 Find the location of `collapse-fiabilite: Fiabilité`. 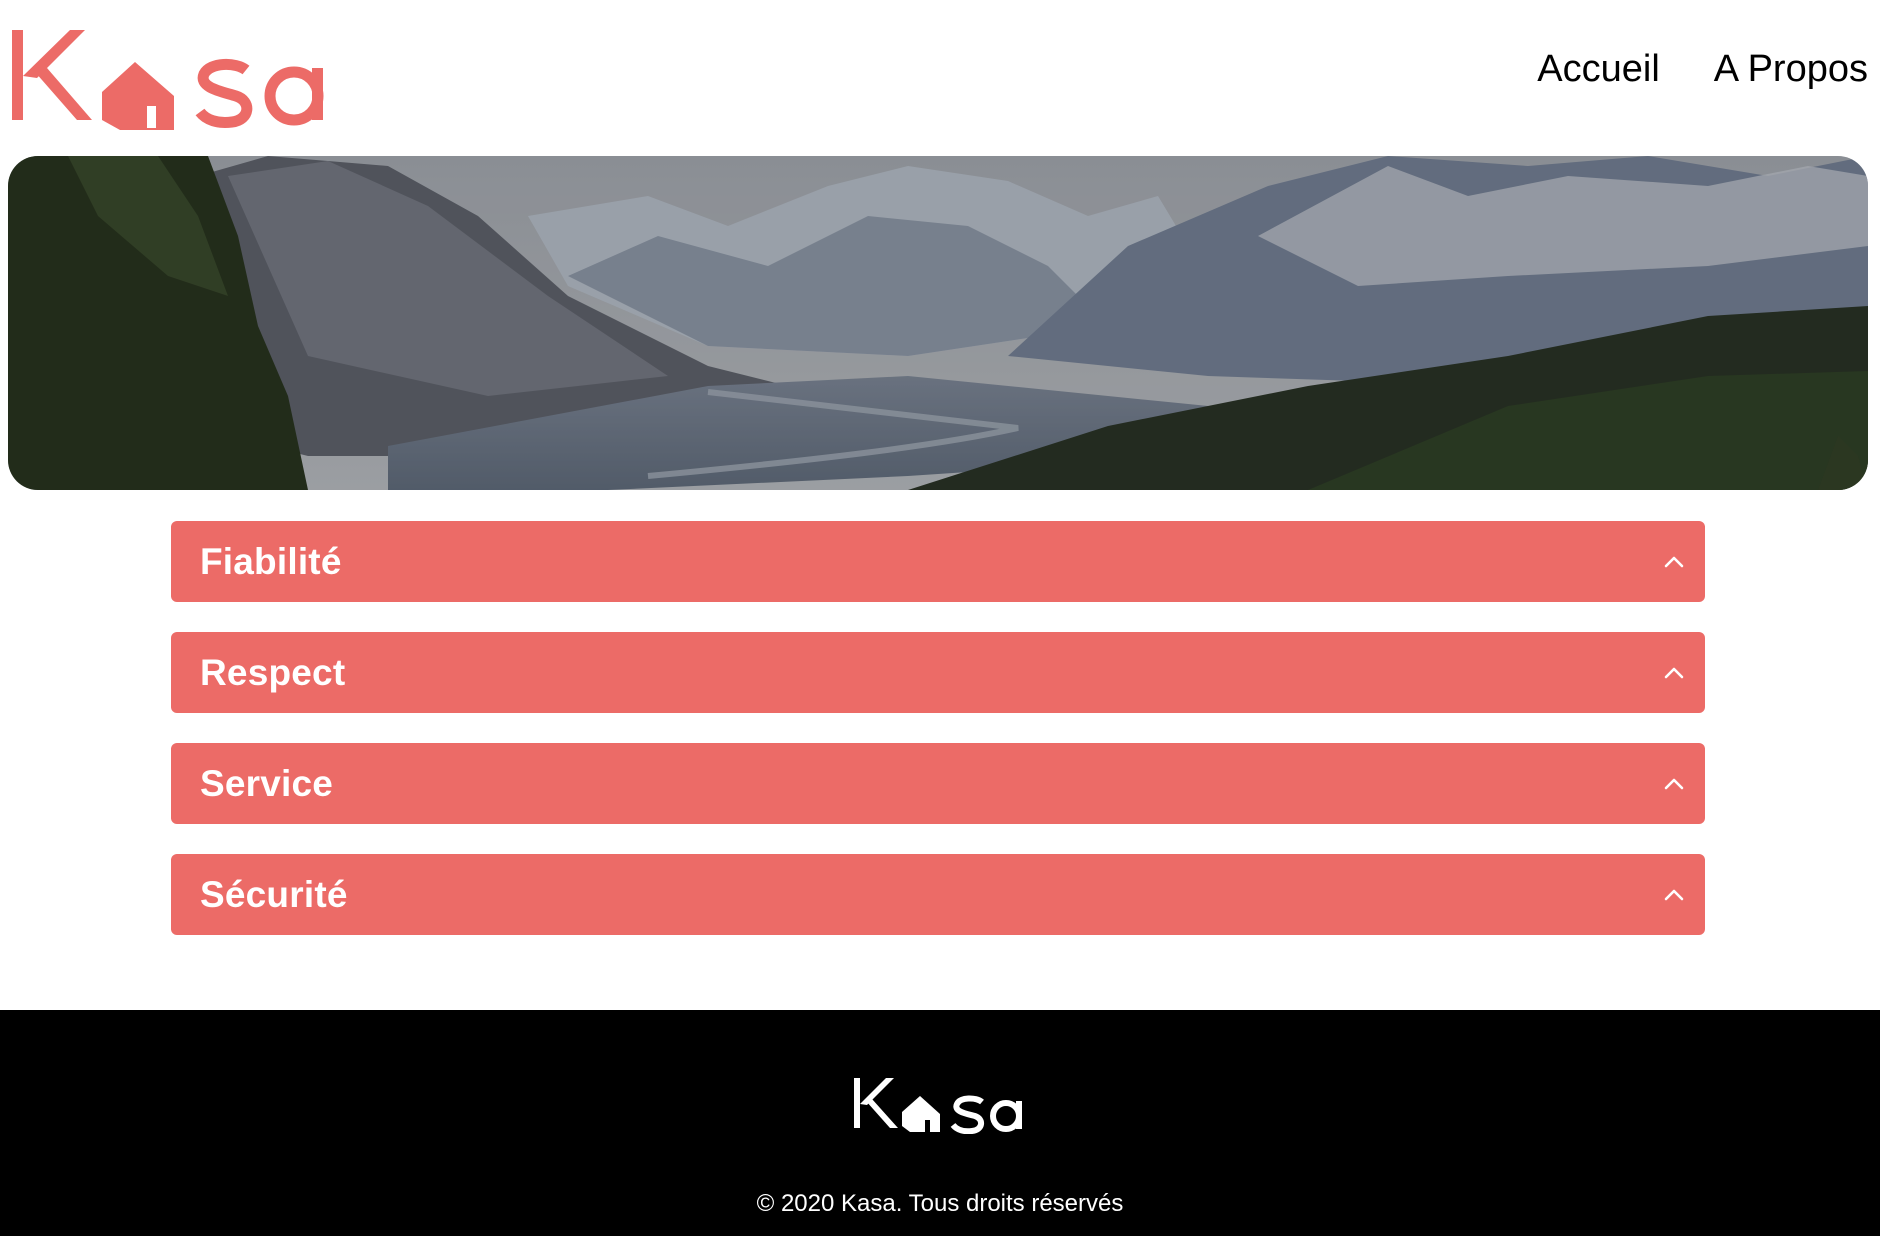

collapse-fiabilite: Fiabilité is located at coordinates (938, 561).